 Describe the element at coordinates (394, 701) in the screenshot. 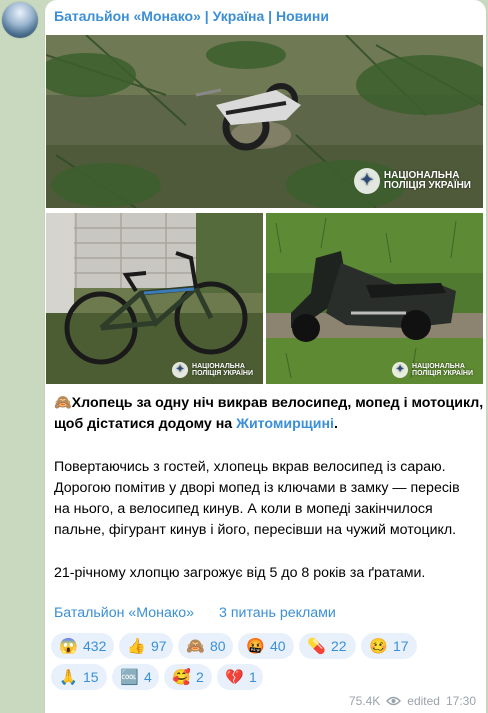

I see `eye-icon` at that location.